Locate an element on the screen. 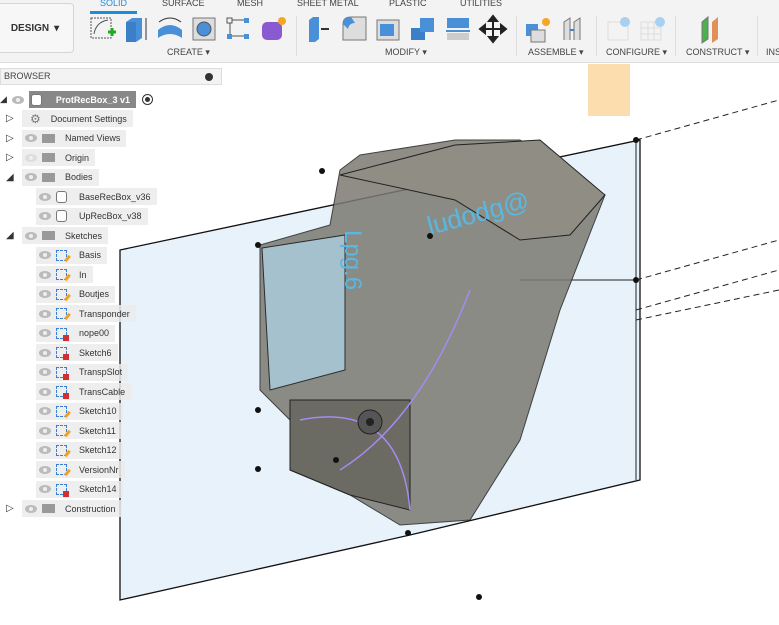 The height and width of the screenshot is (625, 779). tab-surface: SURFACE is located at coordinates (183, 4).